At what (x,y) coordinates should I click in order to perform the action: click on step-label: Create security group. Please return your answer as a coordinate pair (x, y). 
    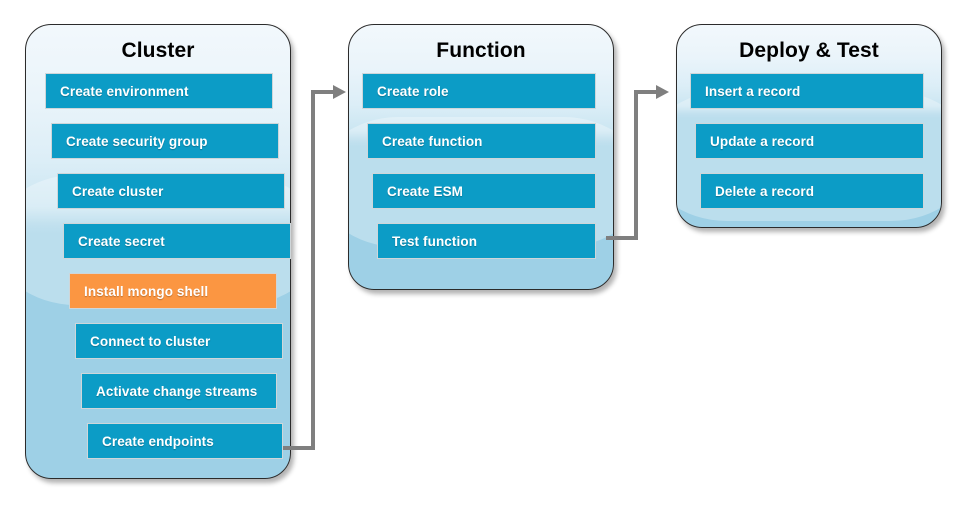
    Looking at the image, I should click on (137, 141).